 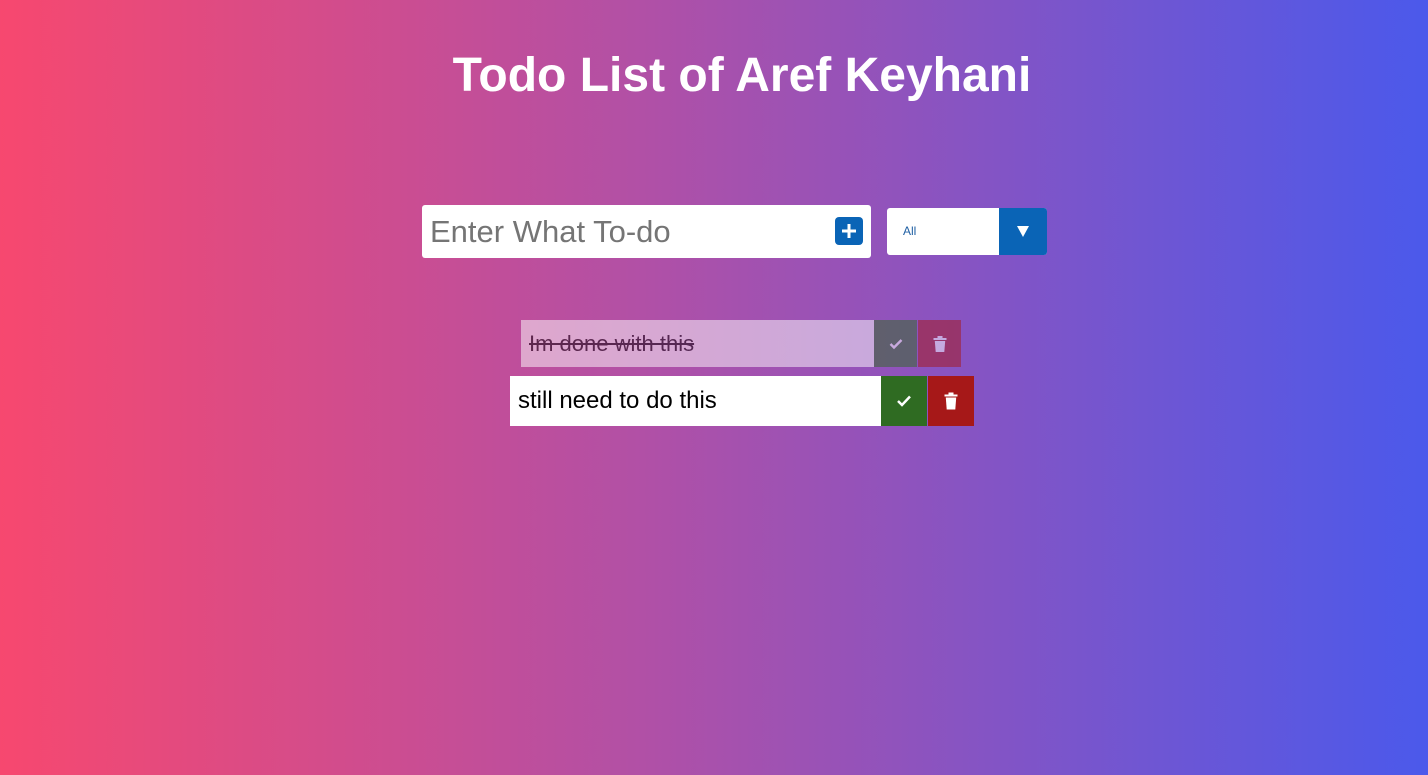 I want to click on todo-input, so click(x=626, y=231).